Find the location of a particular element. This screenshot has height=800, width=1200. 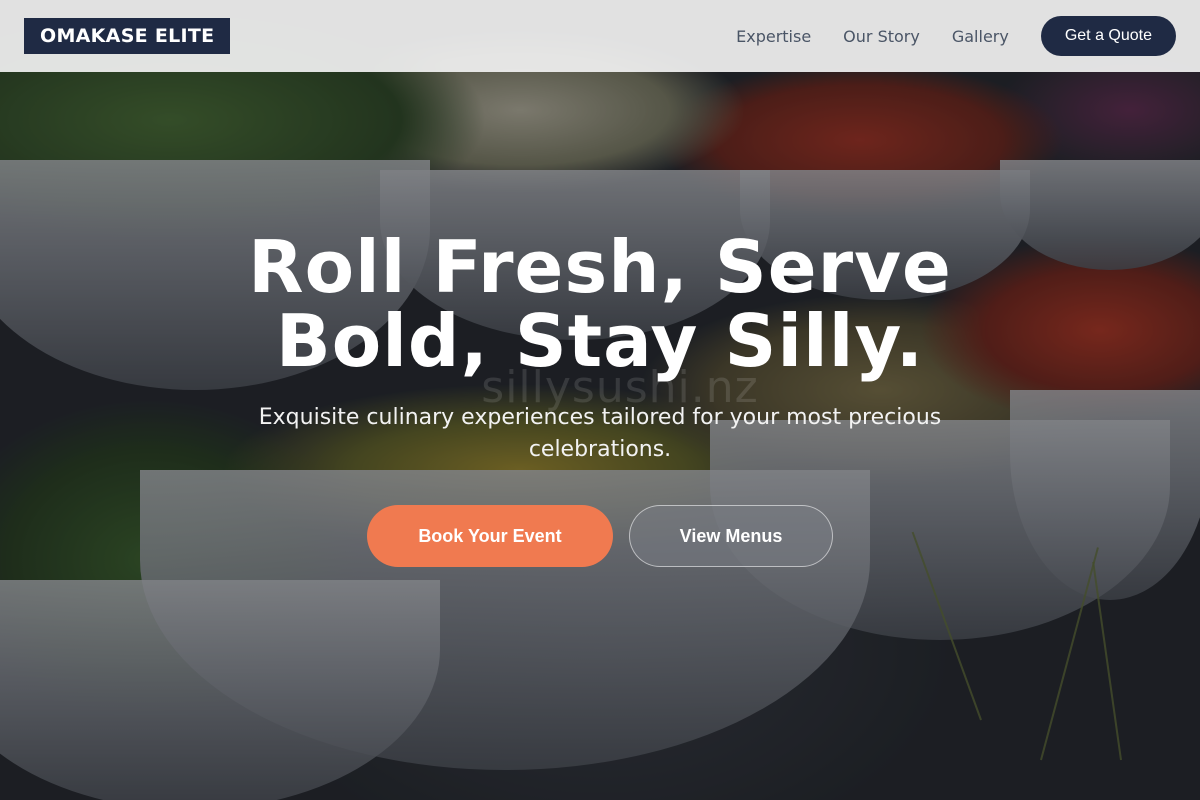

hero-headline: Roll Fresh, Serve Bold, Stay Silly. is located at coordinates (600, 304).